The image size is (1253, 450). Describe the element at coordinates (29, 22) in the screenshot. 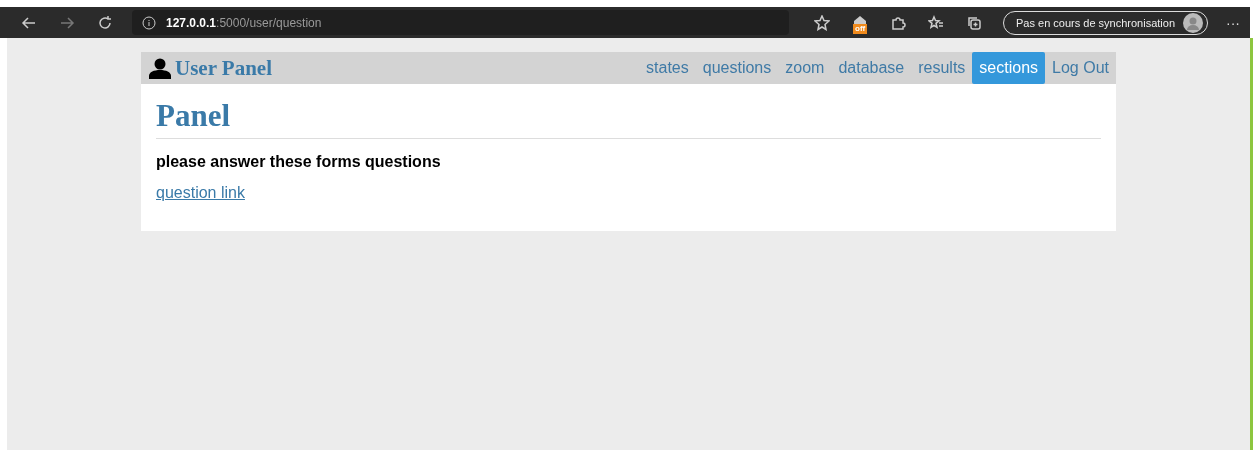

I see `back-arrow-icon` at that location.